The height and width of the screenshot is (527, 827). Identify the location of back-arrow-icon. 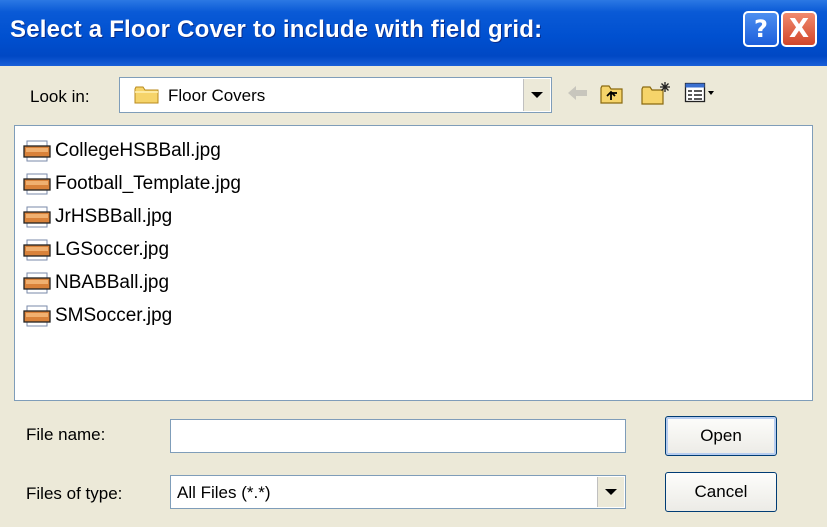
(578, 95).